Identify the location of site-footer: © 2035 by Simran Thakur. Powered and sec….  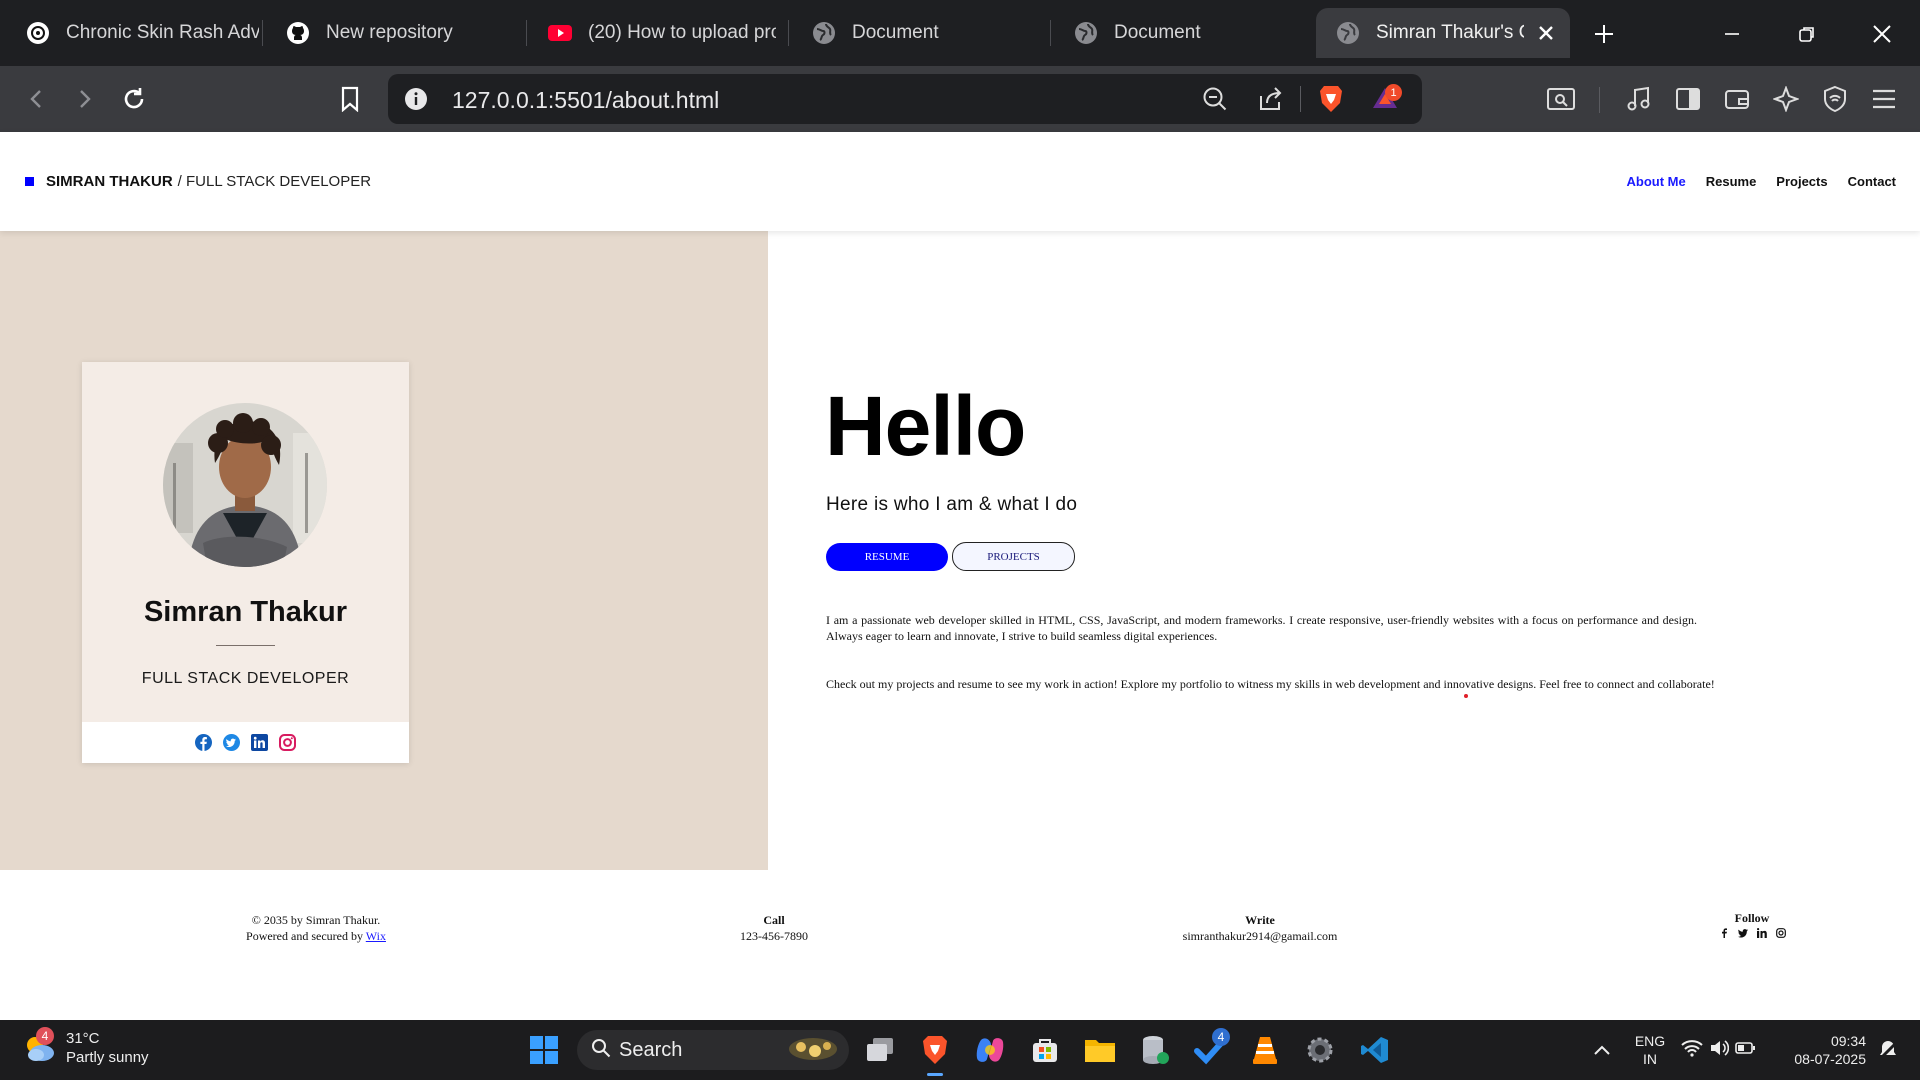
(960, 945).